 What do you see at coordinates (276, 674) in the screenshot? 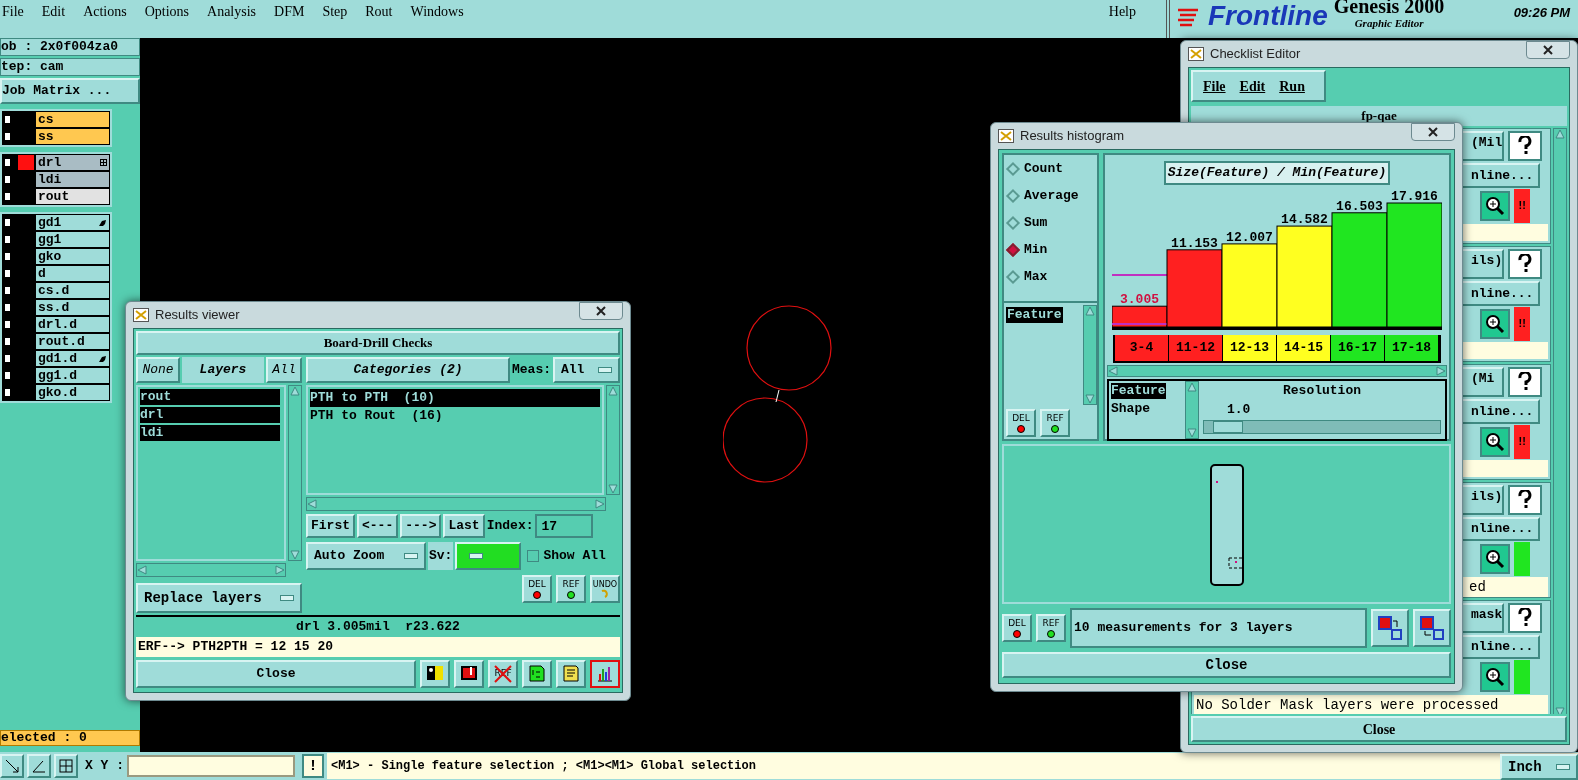
I see `close-button: Close` at bounding box center [276, 674].